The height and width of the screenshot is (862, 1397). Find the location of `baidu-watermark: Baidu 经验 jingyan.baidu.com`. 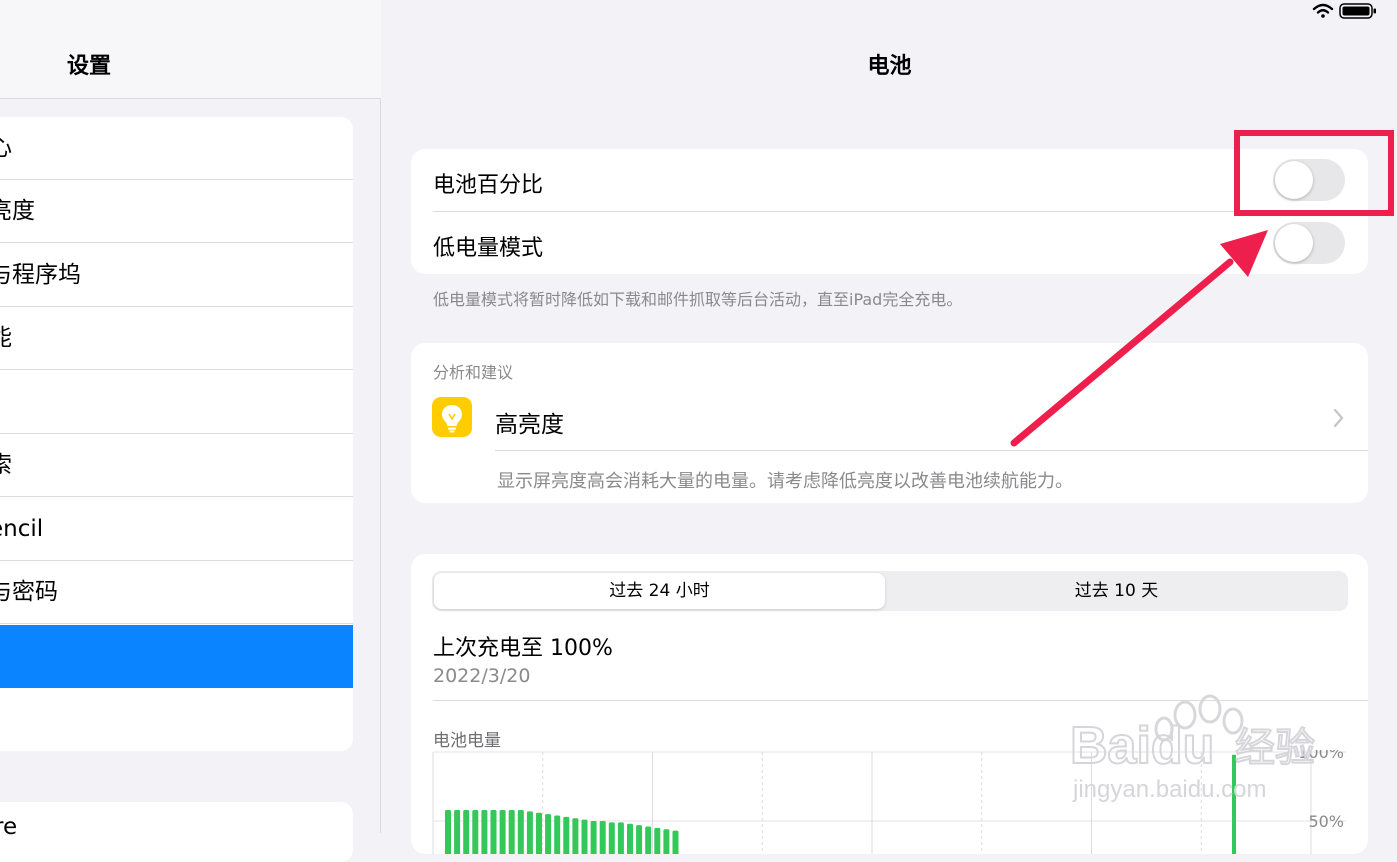

baidu-watermark: Baidu 经验 jingyan.baidu.com is located at coordinates (1192, 748).